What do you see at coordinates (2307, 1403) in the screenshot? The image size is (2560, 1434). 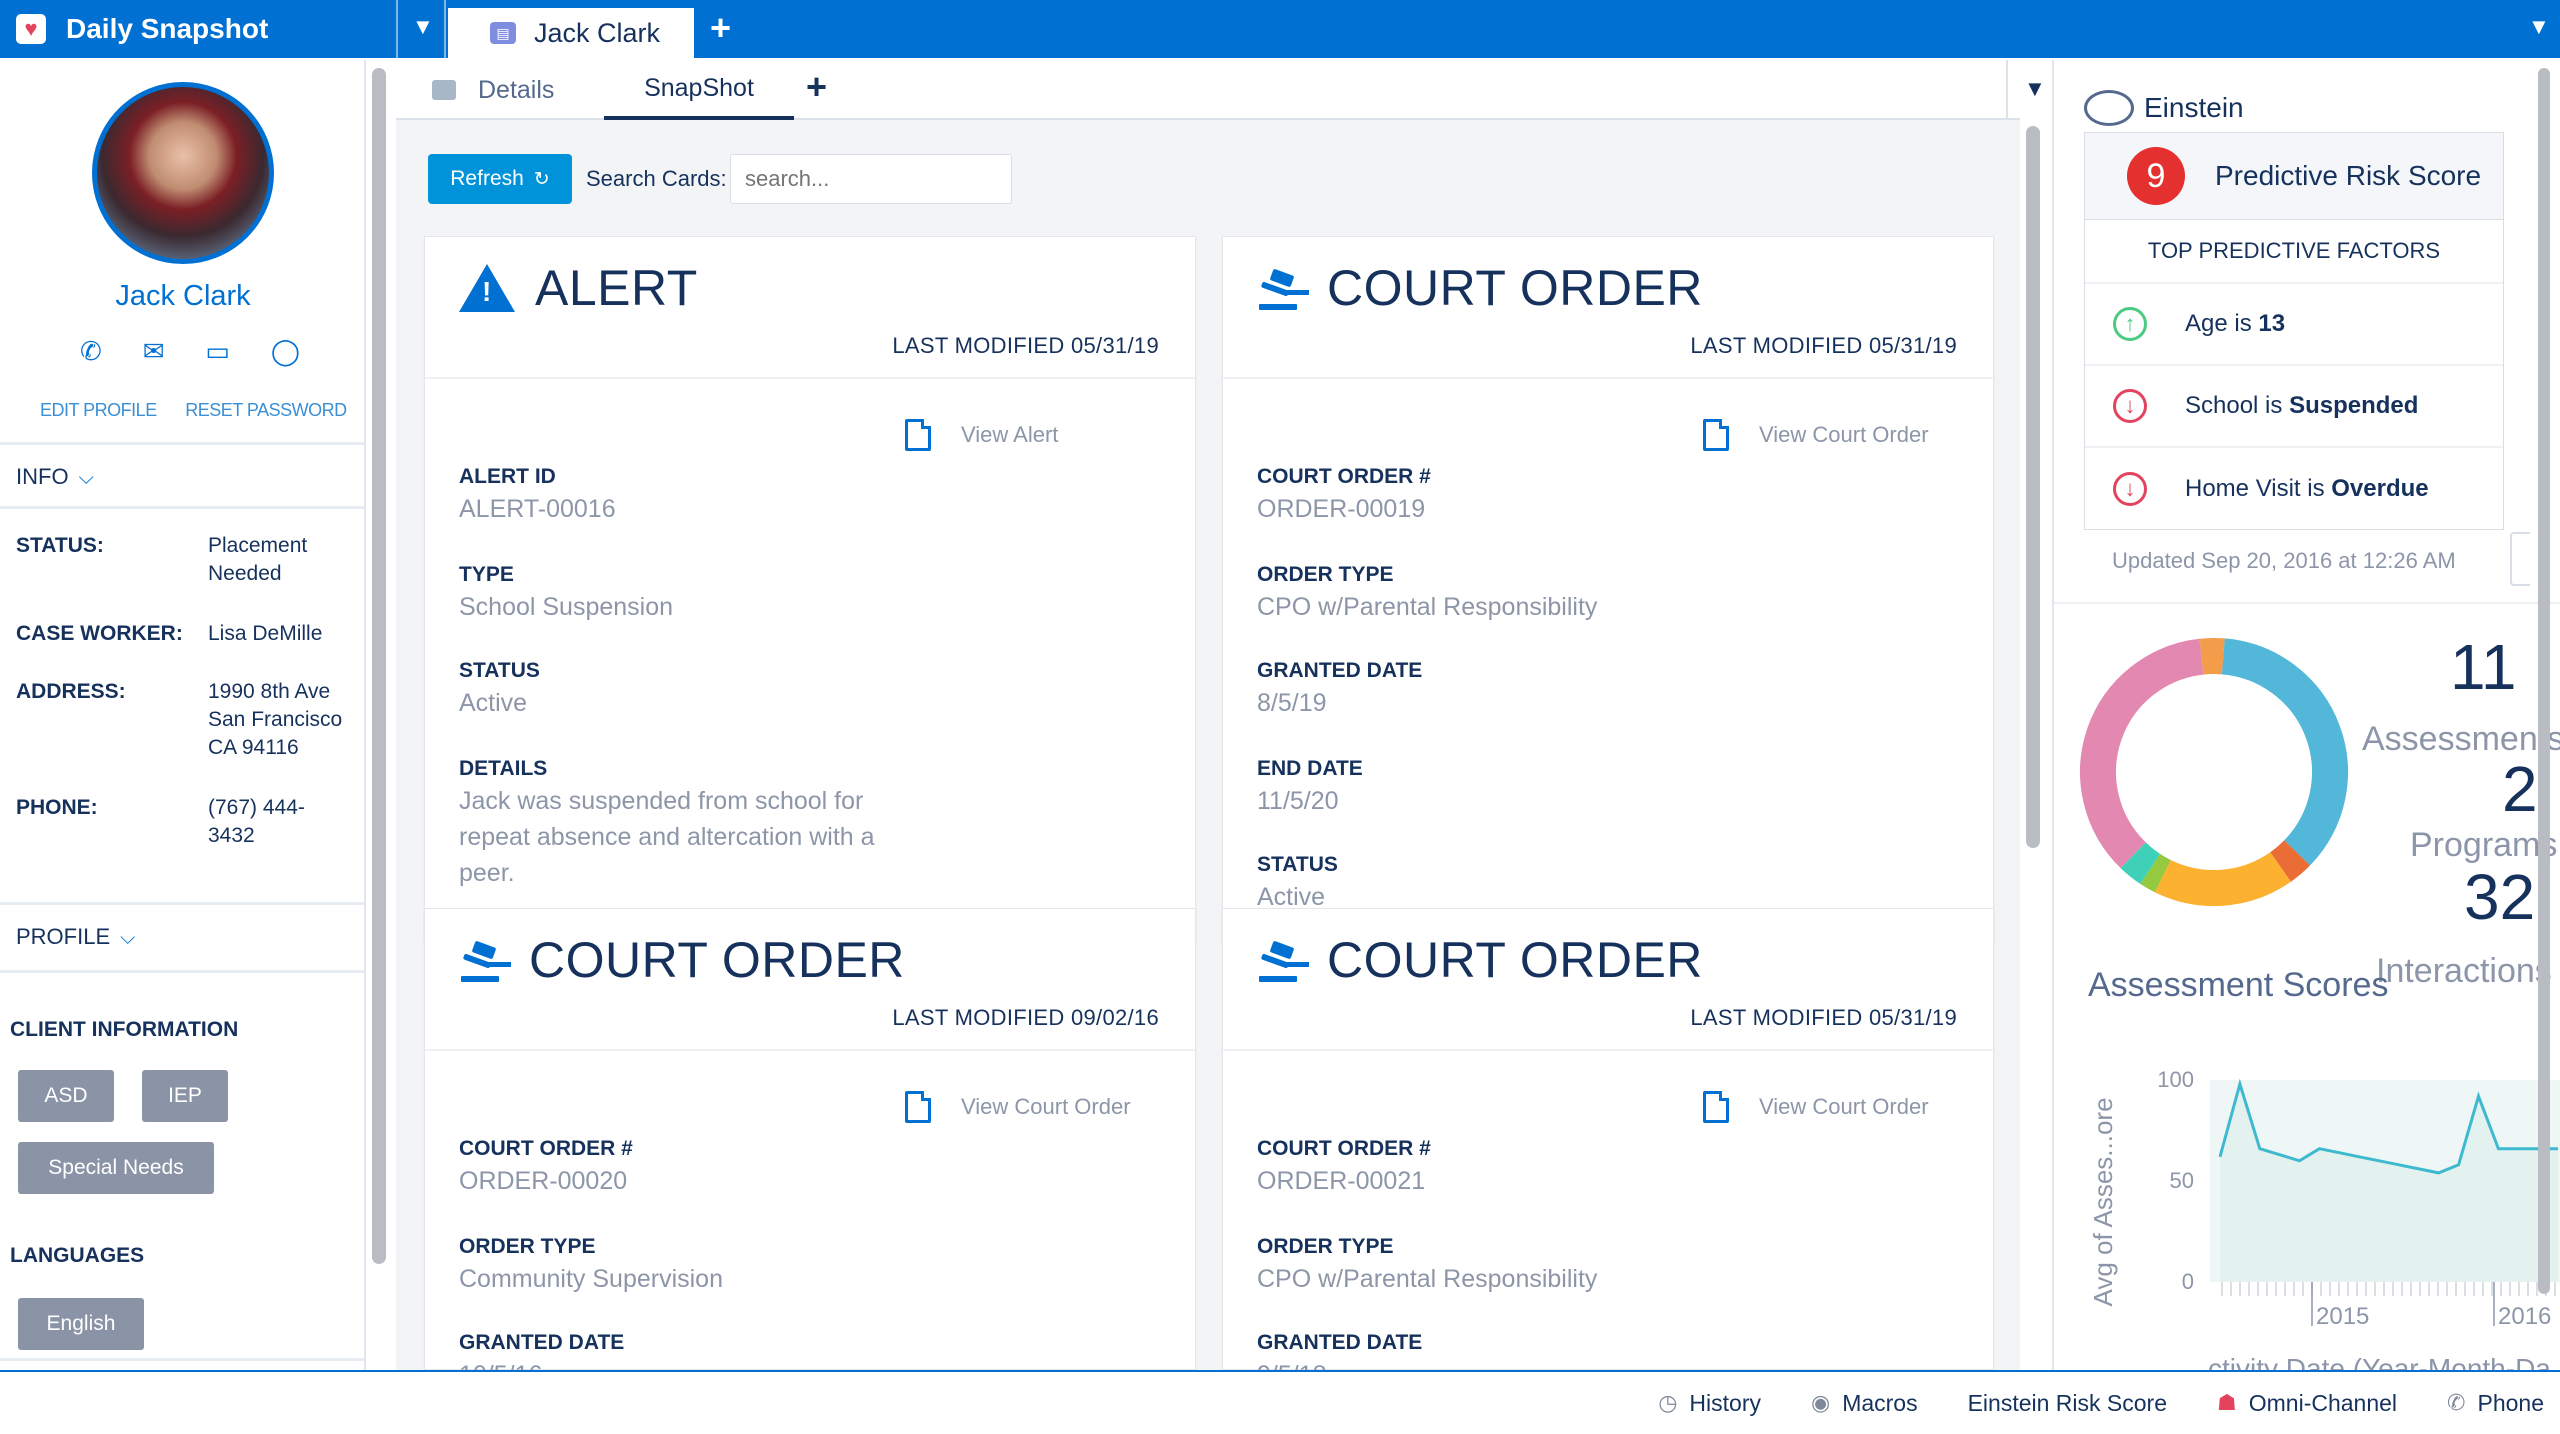 I see `utility-omni-channel: ☗ Omni-Channel` at bounding box center [2307, 1403].